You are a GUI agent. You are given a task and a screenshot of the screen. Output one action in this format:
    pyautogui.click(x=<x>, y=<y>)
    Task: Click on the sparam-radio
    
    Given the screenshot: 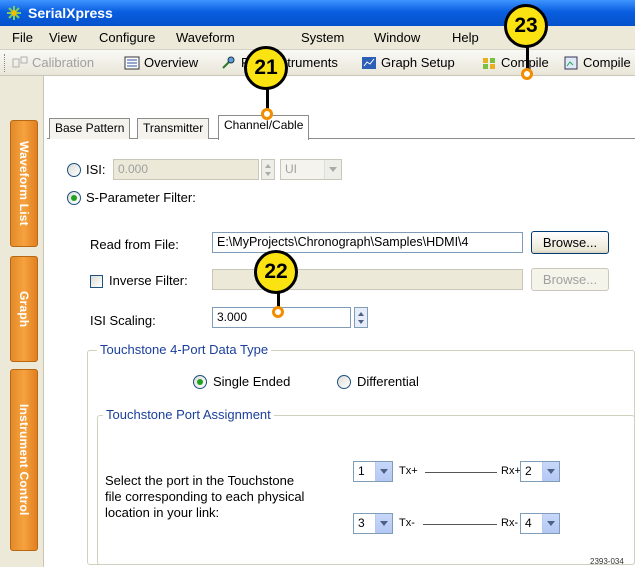 What is the action you would take?
    pyautogui.click(x=74, y=198)
    